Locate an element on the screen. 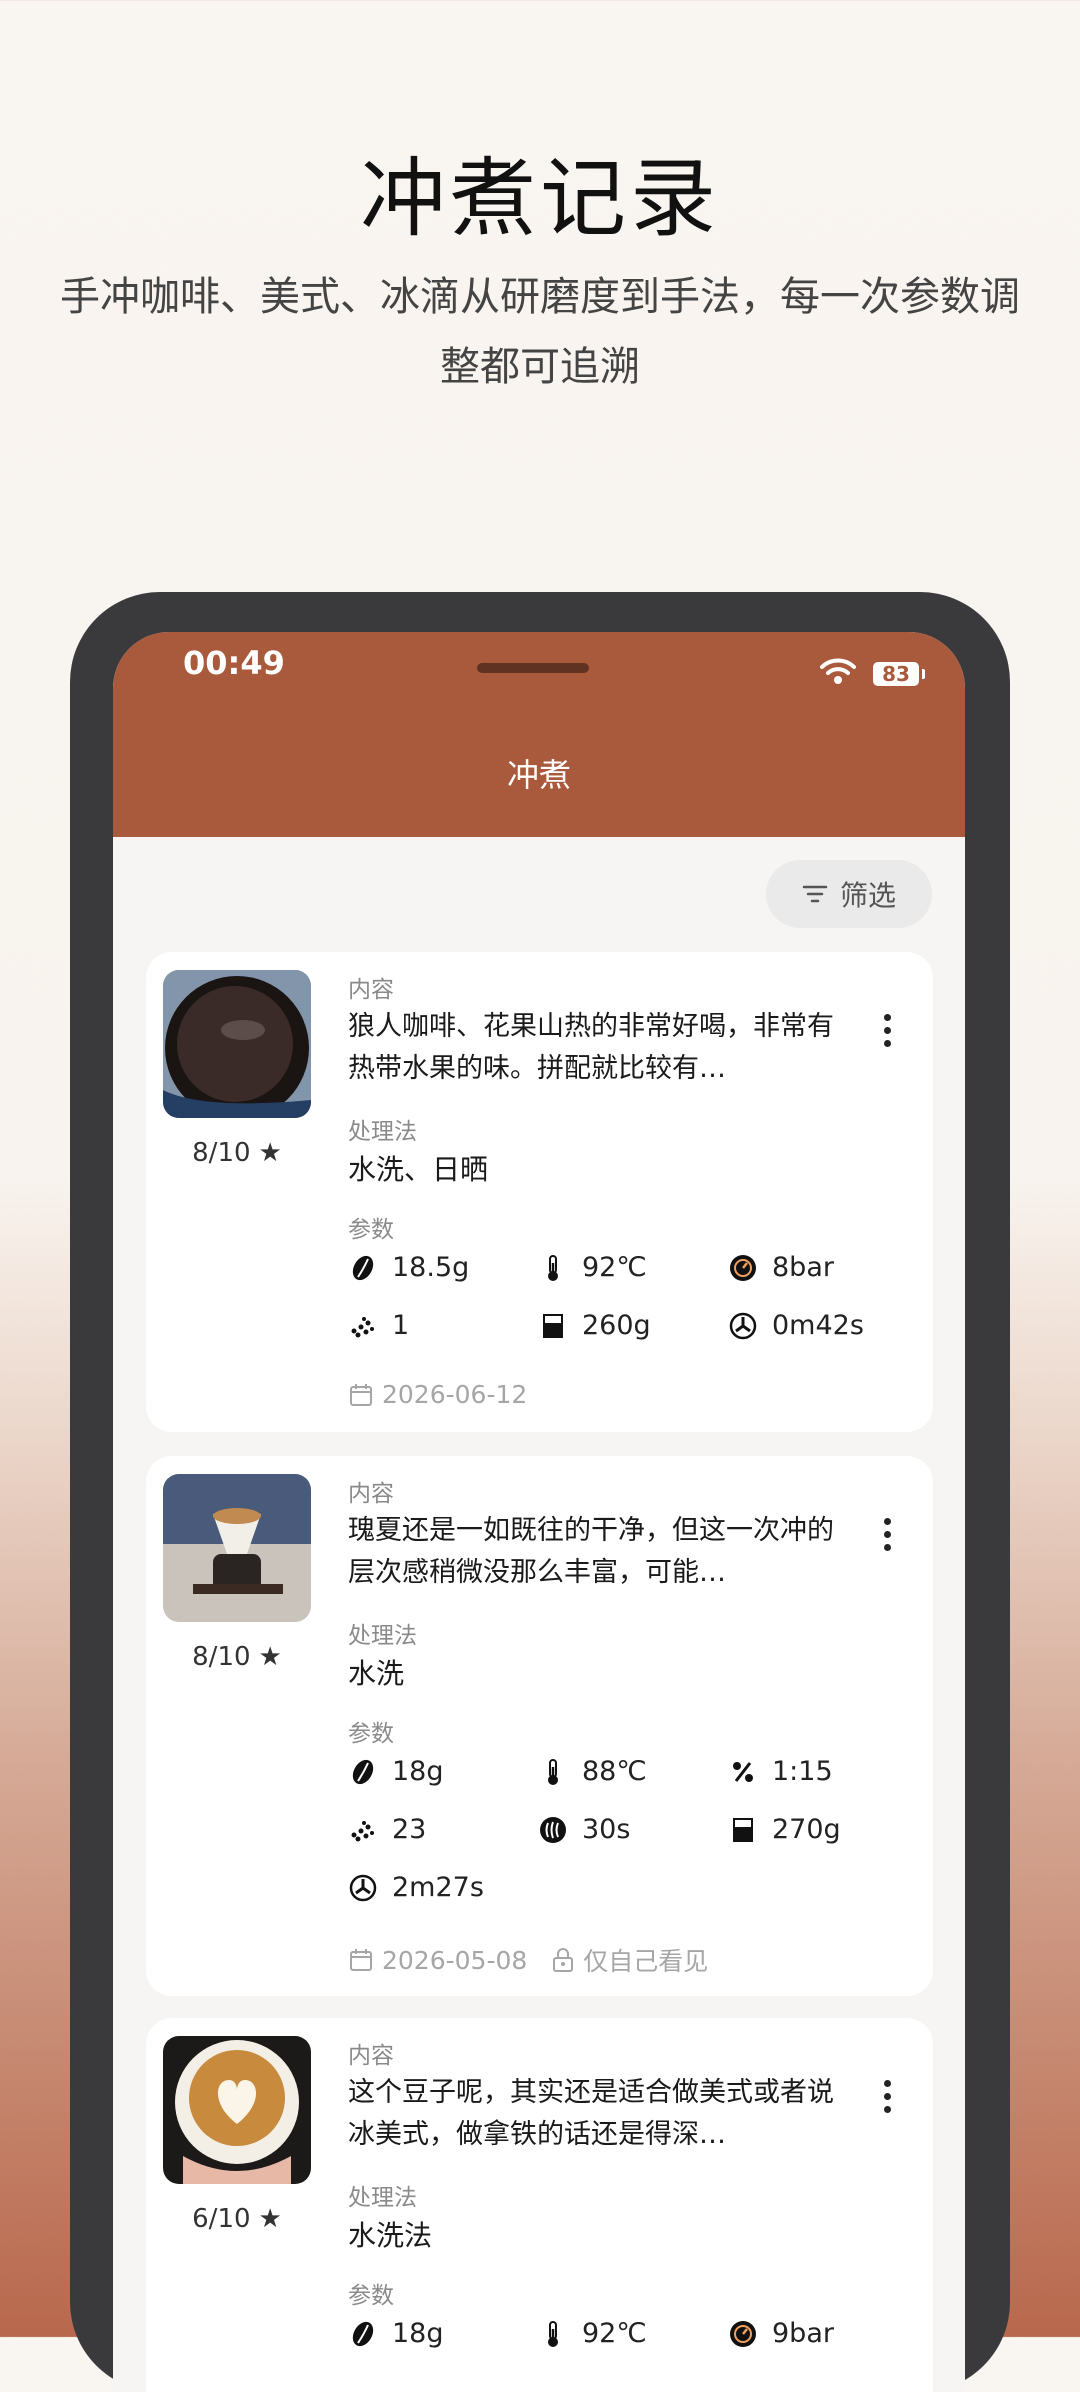  rating: 6/10 ★ is located at coordinates (237, 2219).